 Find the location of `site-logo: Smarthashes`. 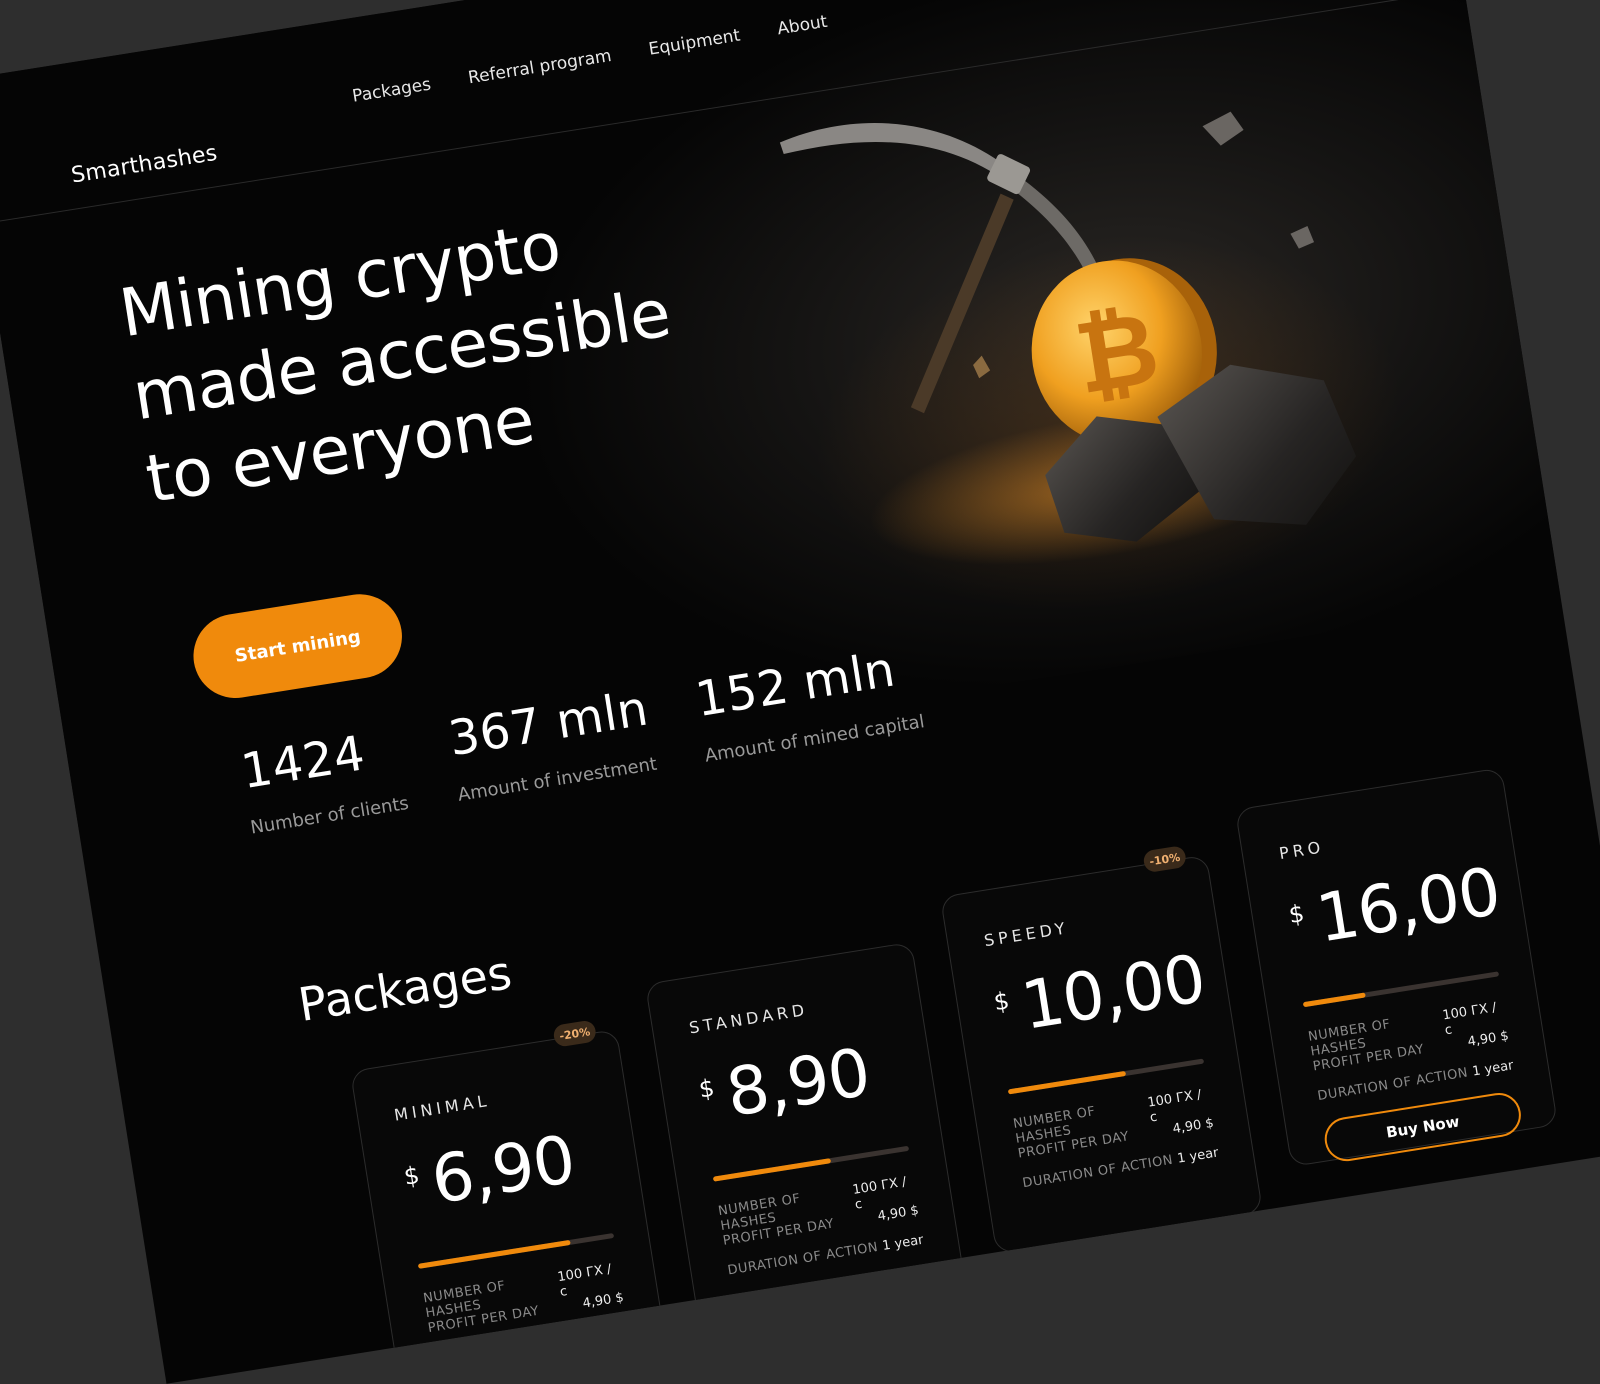

site-logo: Smarthashes is located at coordinates (144, 165).